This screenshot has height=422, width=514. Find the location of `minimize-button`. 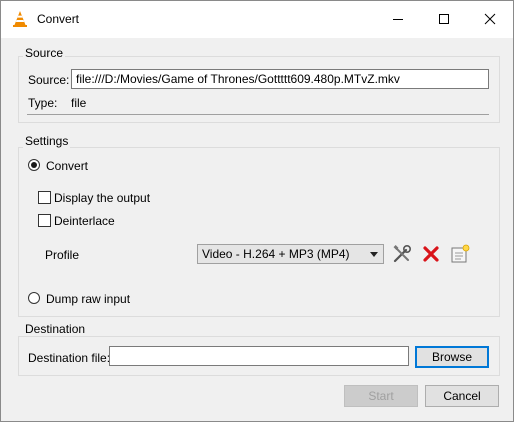

minimize-button is located at coordinates (398, 19).